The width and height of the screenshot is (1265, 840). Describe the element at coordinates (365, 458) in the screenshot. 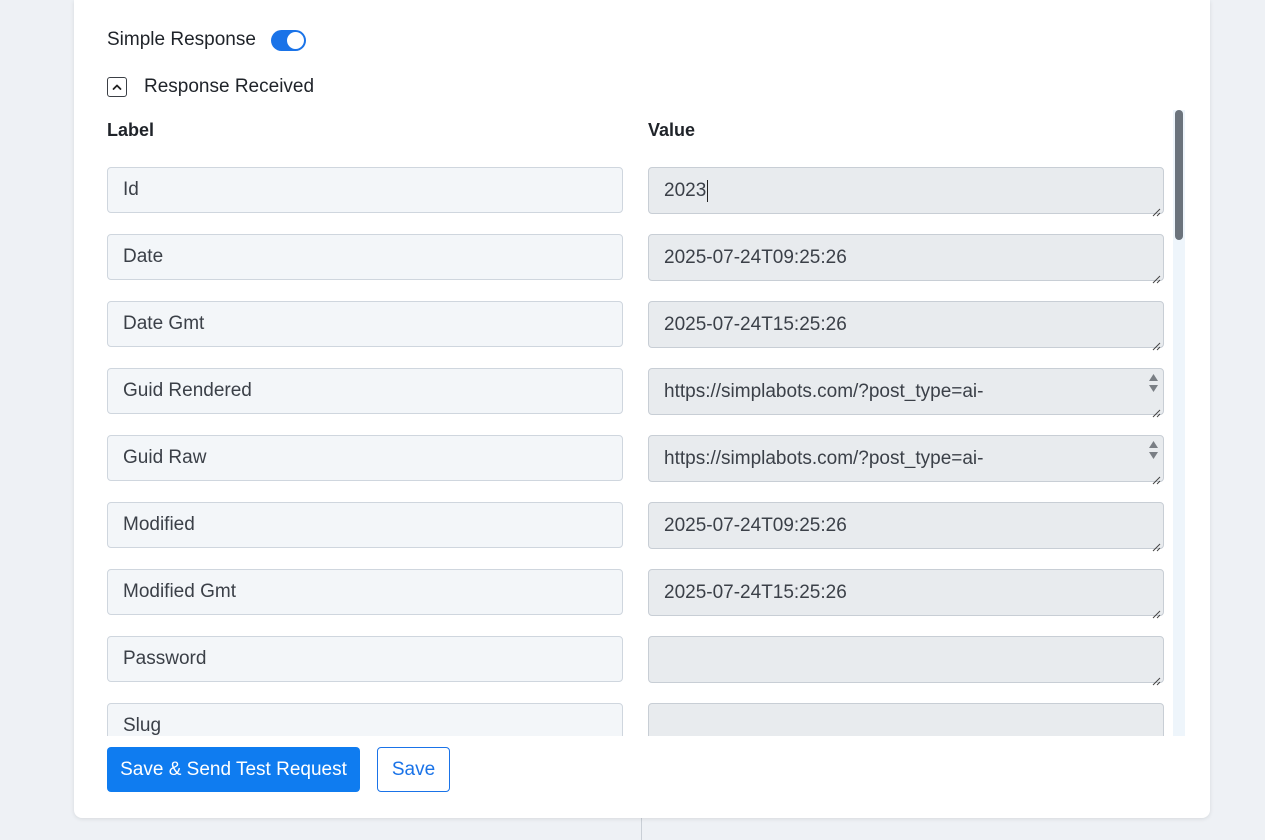

I see `field-label-input: Guid Raw` at that location.